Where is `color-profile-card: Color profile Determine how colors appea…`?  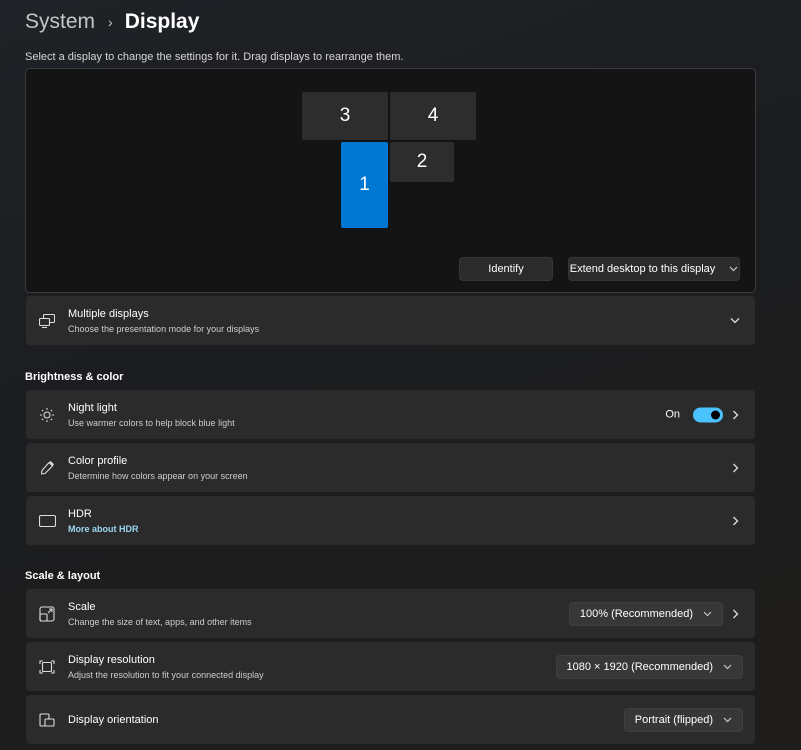
color-profile-card: Color profile Determine how colors appea… is located at coordinates (390, 467).